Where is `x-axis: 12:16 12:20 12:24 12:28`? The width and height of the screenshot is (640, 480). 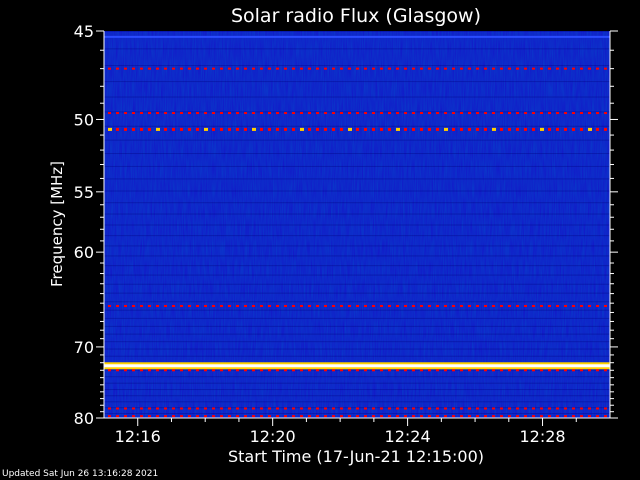 x-axis: 12:16 12:20 12:24 12:28 is located at coordinates (357, 431).